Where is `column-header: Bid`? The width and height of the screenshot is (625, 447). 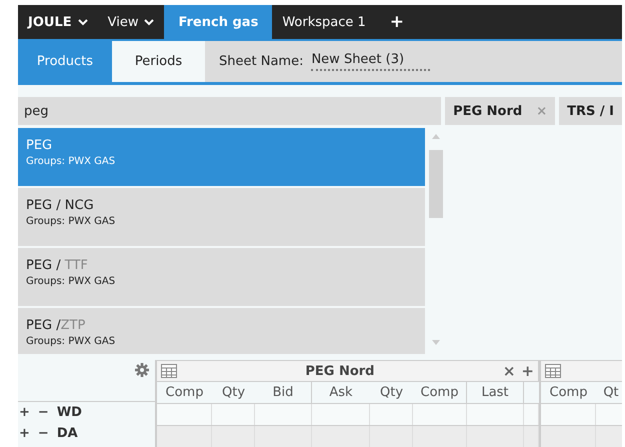 column-header: Bid is located at coordinates (283, 392).